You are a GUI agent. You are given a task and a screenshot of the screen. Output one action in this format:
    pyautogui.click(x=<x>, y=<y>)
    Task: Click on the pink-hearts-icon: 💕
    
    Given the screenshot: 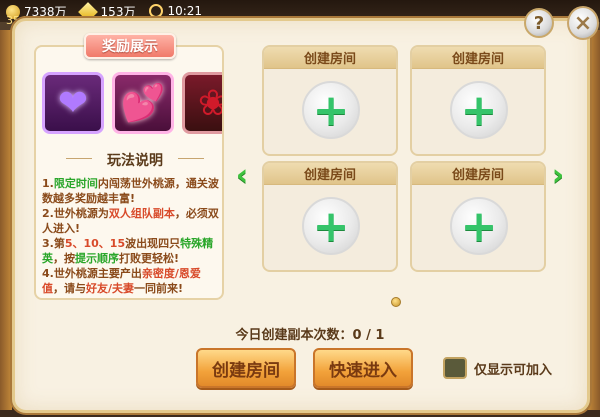 What is the action you would take?
    pyautogui.click(x=143, y=103)
    